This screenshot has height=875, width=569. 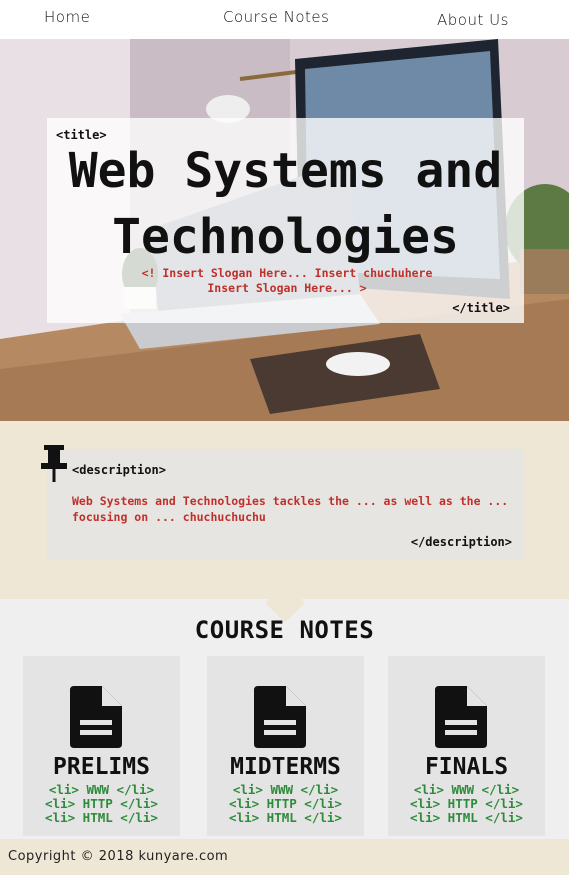 I want to click on page-title-line1: Web Systems and, so click(x=285, y=171).